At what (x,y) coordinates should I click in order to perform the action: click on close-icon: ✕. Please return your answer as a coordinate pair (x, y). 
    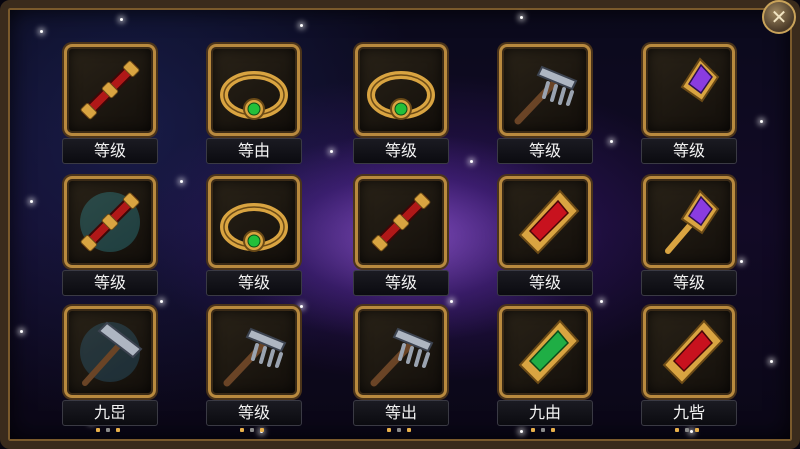
    Looking at the image, I should click on (779, 17).